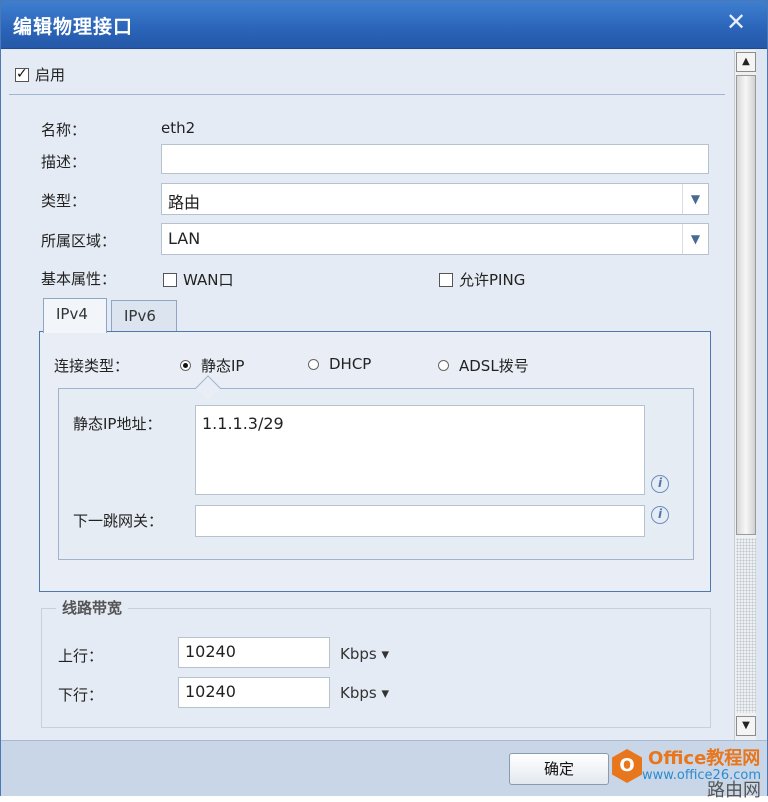 The image size is (768, 802). What do you see at coordinates (435, 159) in the screenshot?
I see `description-input` at bounding box center [435, 159].